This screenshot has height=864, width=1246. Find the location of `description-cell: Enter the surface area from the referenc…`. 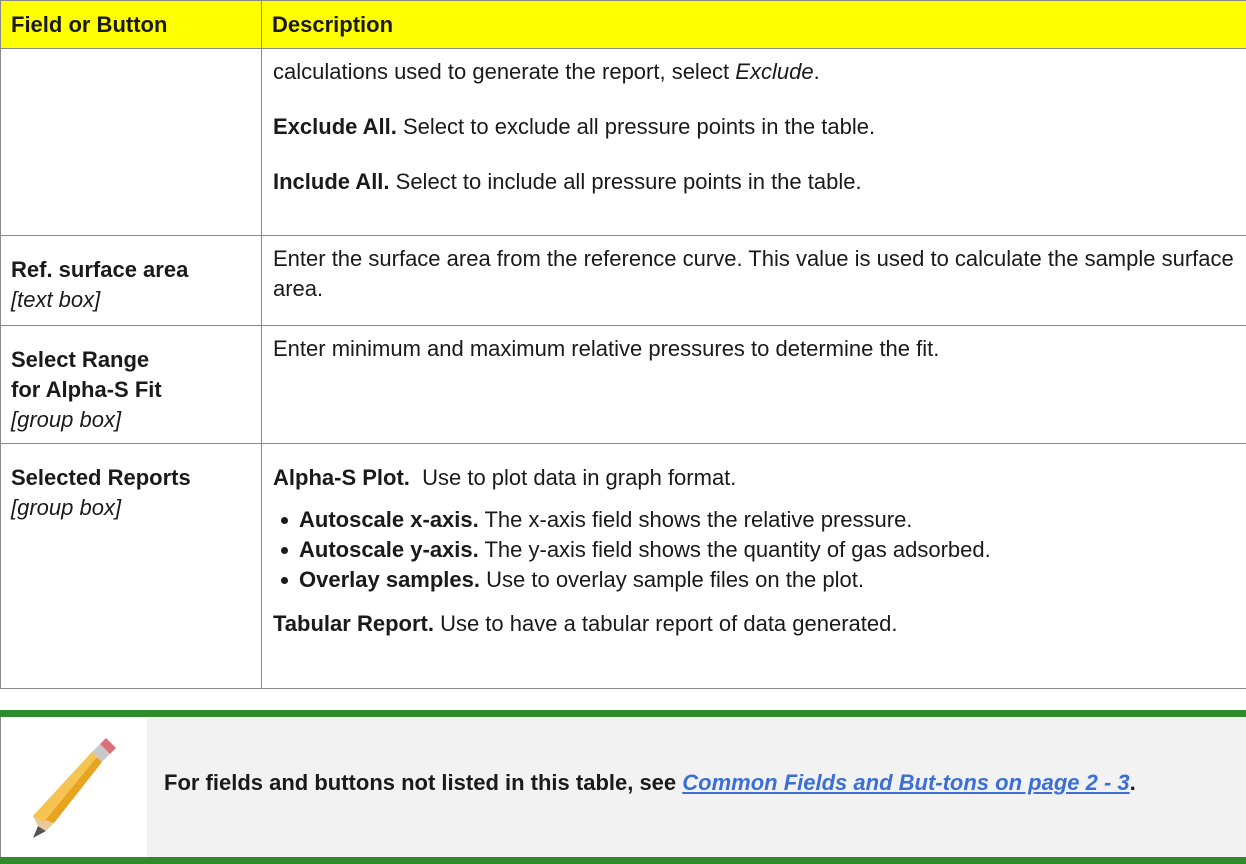

description-cell: Enter the surface area from the referenc… is located at coordinates (753, 280).